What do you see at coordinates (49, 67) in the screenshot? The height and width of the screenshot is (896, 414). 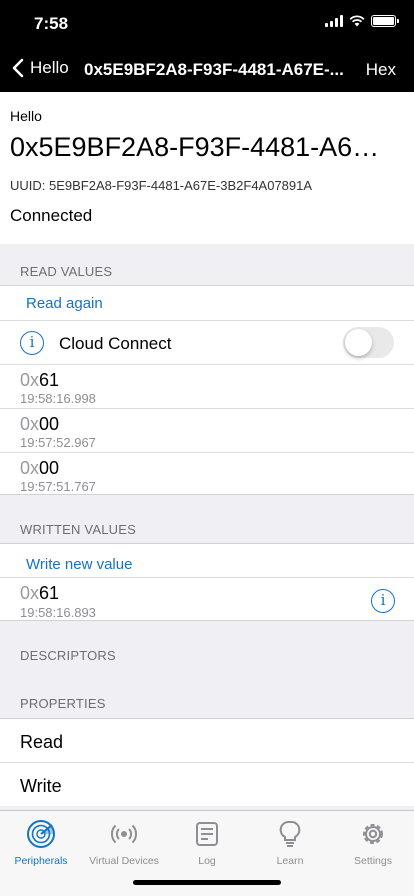 I see `back-label: Hello` at bounding box center [49, 67].